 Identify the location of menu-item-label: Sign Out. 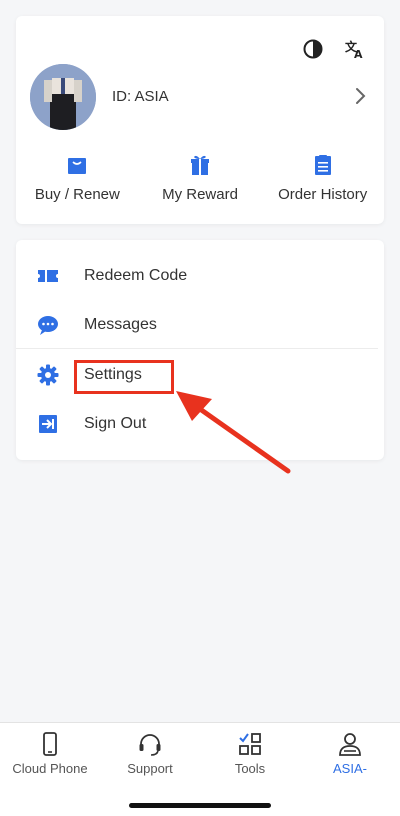
(115, 423).